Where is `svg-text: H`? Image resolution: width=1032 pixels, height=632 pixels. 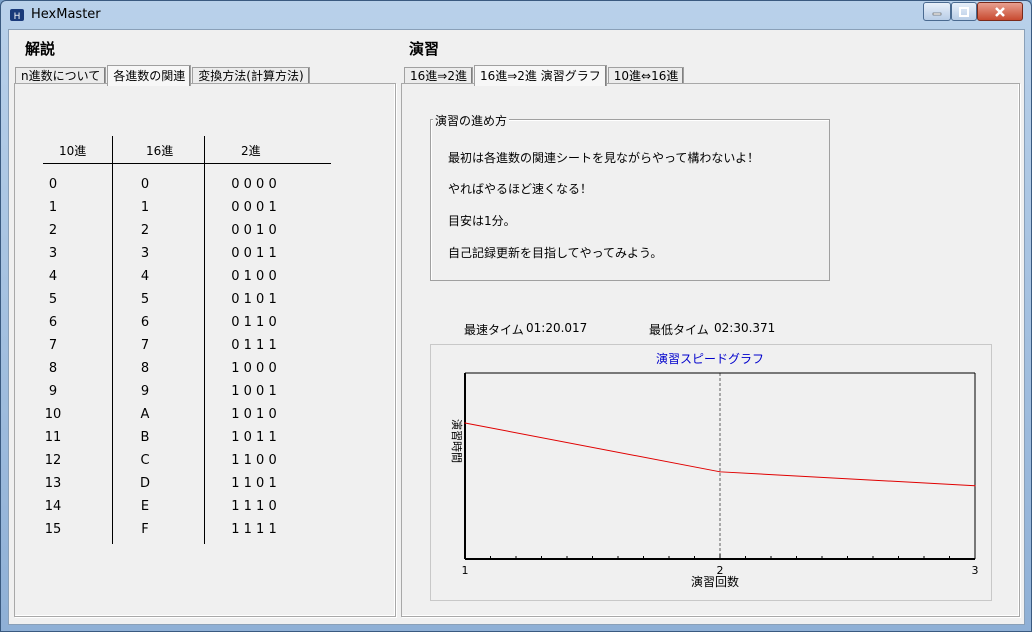 svg-text: H is located at coordinates (17, 17).